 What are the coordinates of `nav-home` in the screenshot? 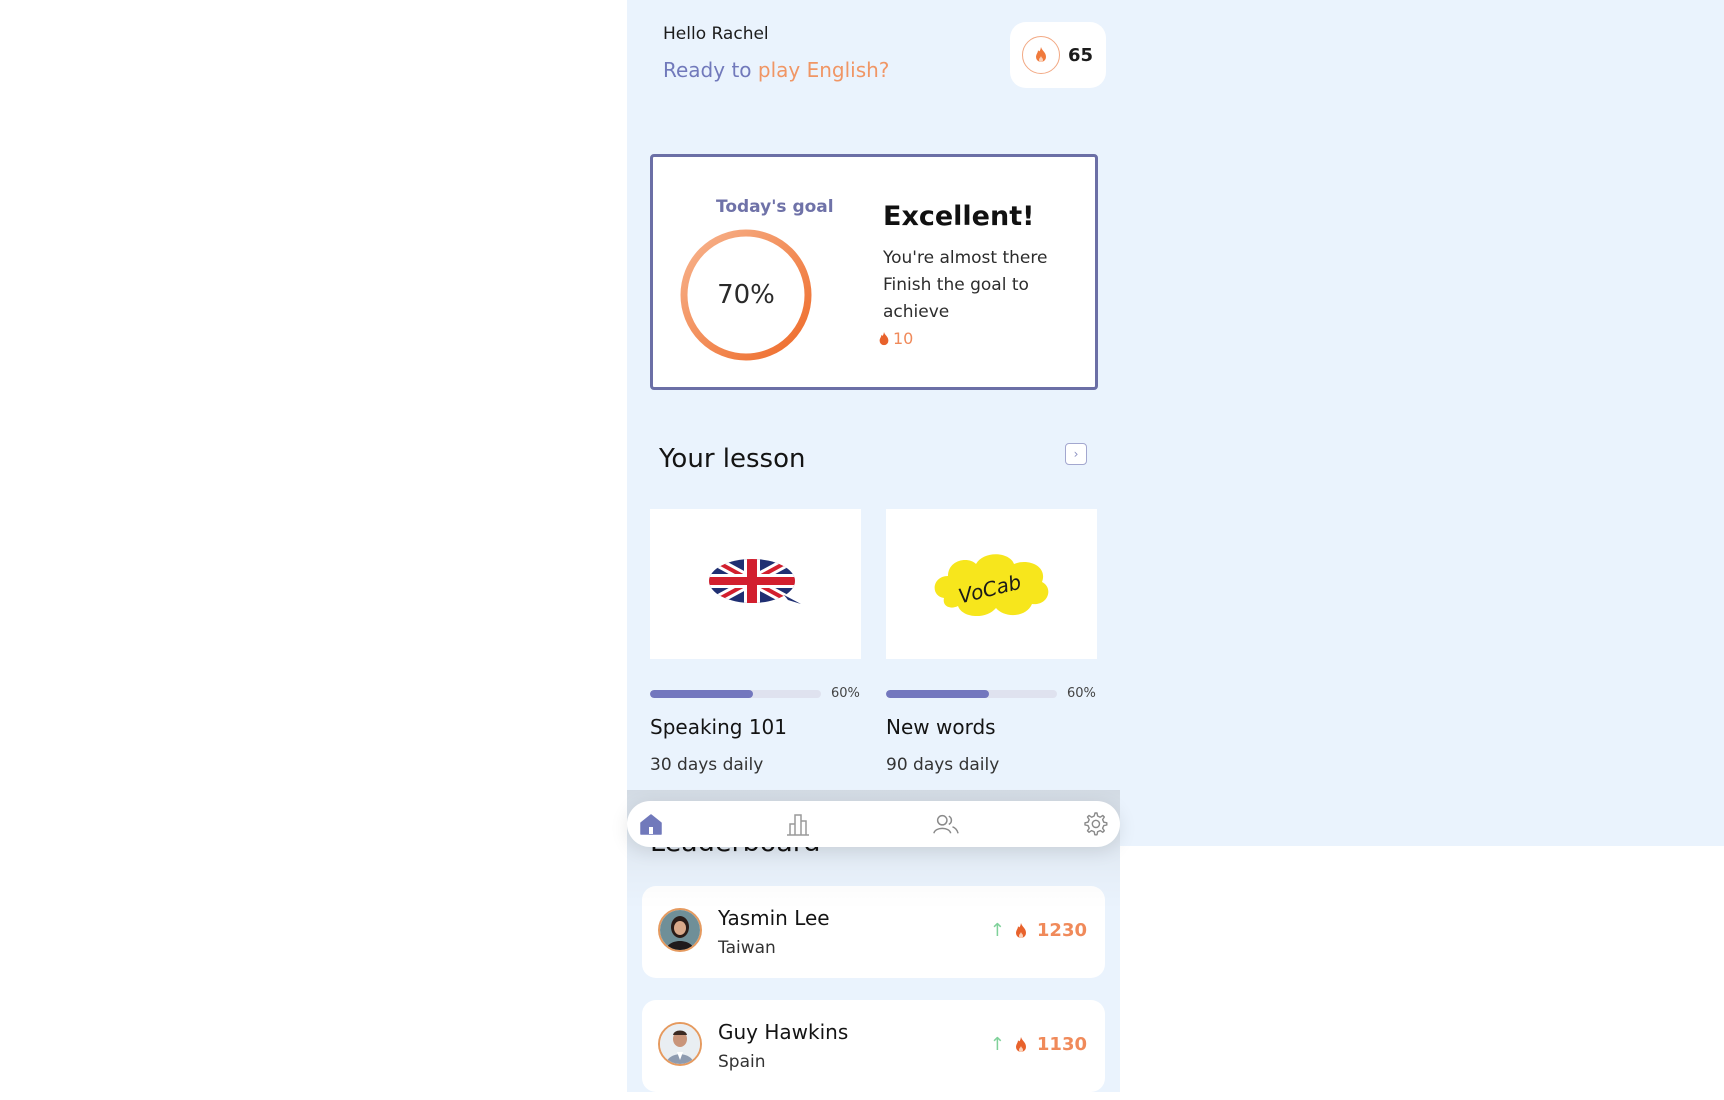 It's located at (651, 824).